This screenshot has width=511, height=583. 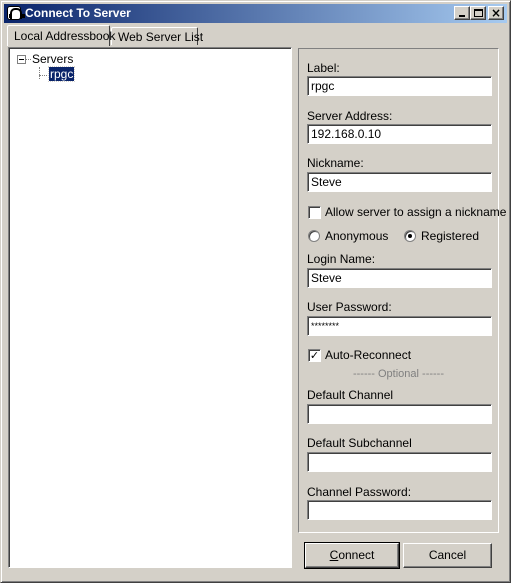 What do you see at coordinates (399, 326) in the screenshot?
I see `user-password-input: ********` at bounding box center [399, 326].